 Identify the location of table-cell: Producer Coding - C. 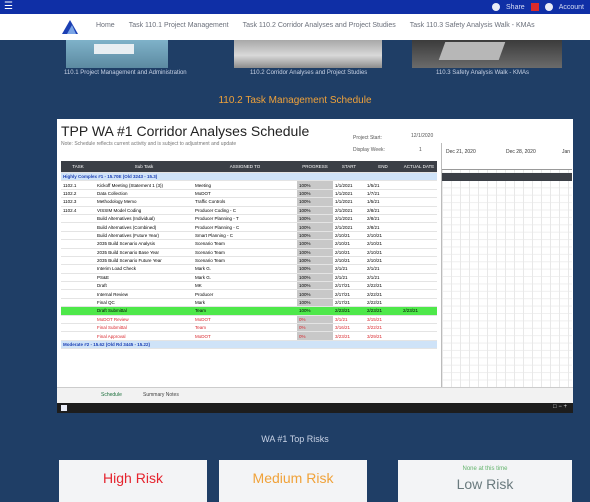
(245, 210).